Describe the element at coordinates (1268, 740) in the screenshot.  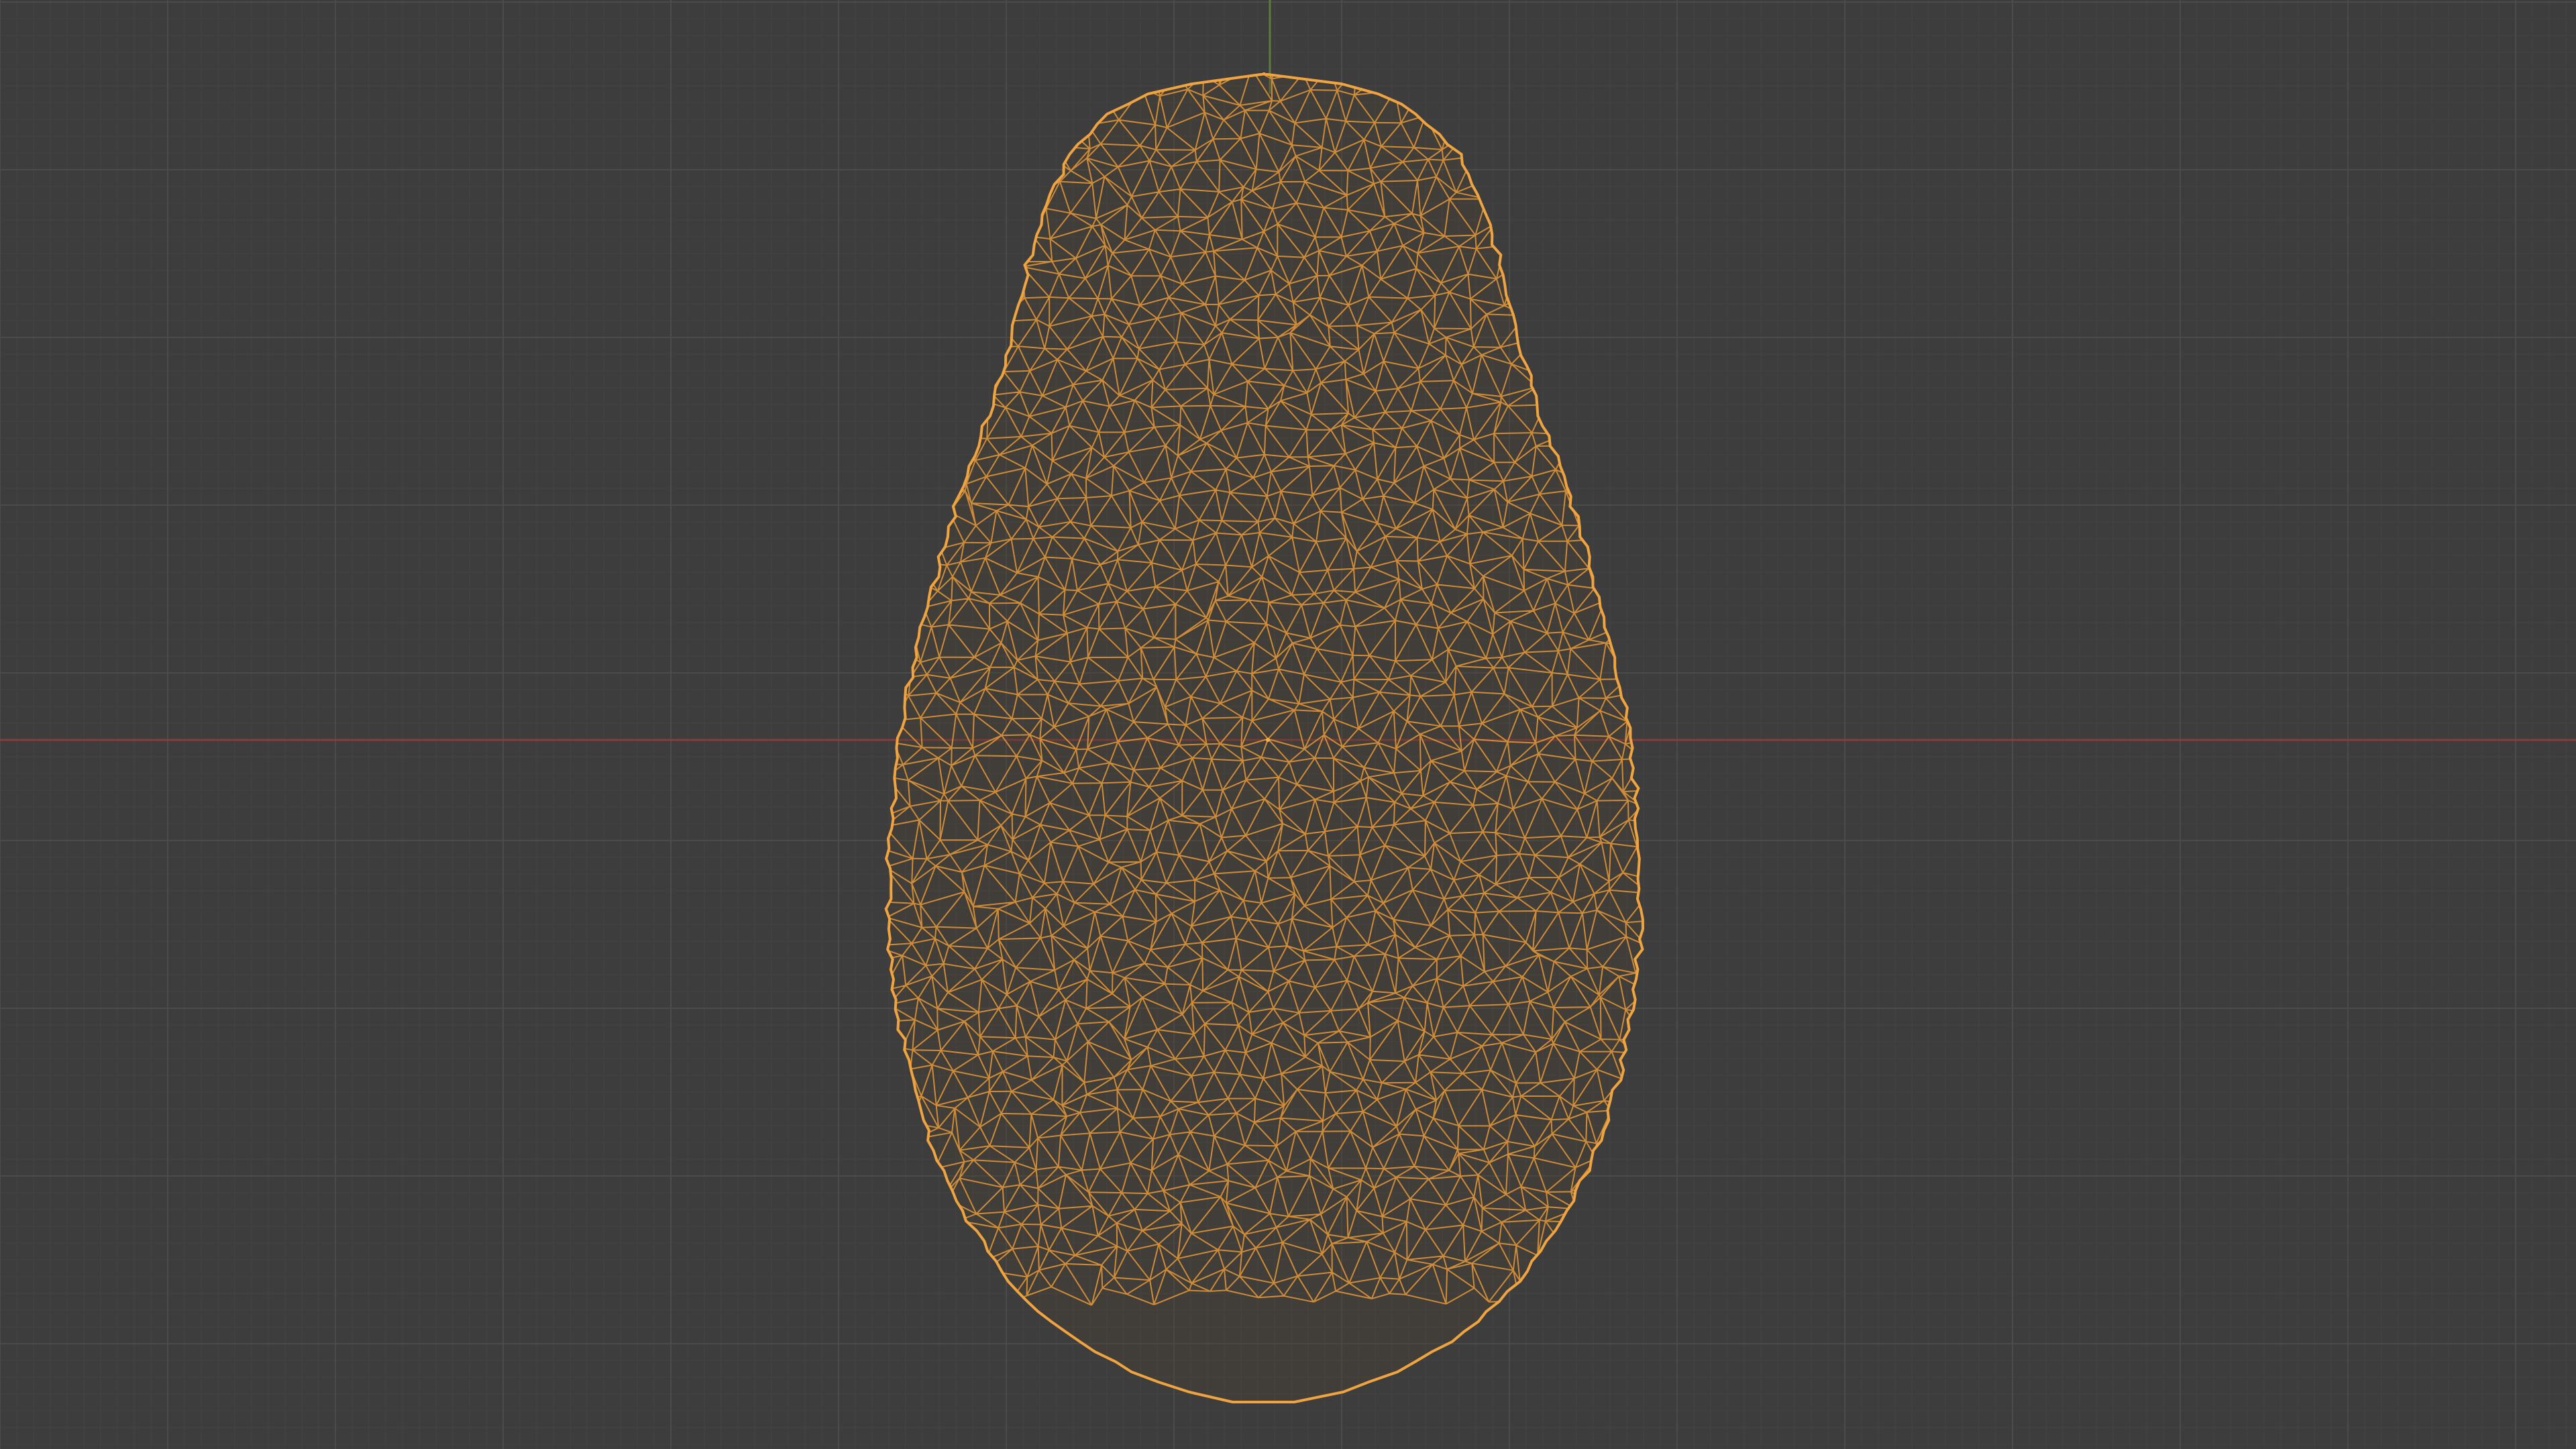
I see `origin-point-icon` at that location.